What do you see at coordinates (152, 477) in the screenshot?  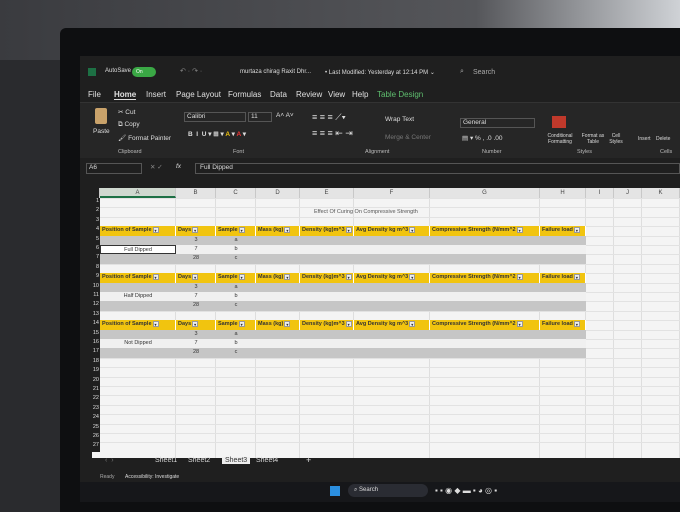 I see `accessibility-status: Accessibility: Investigate` at bounding box center [152, 477].